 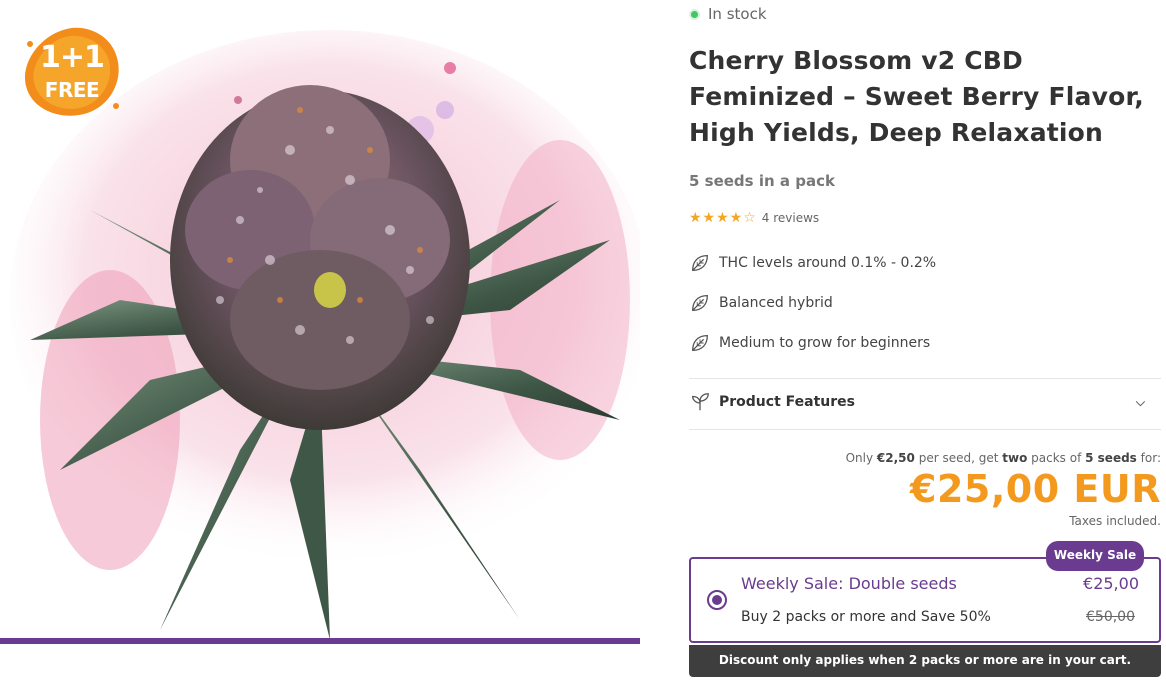 What do you see at coordinates (1110, 617) in the screenshot?
I see `offer-old-price: €50,00` at bounding box center [1110, 617].